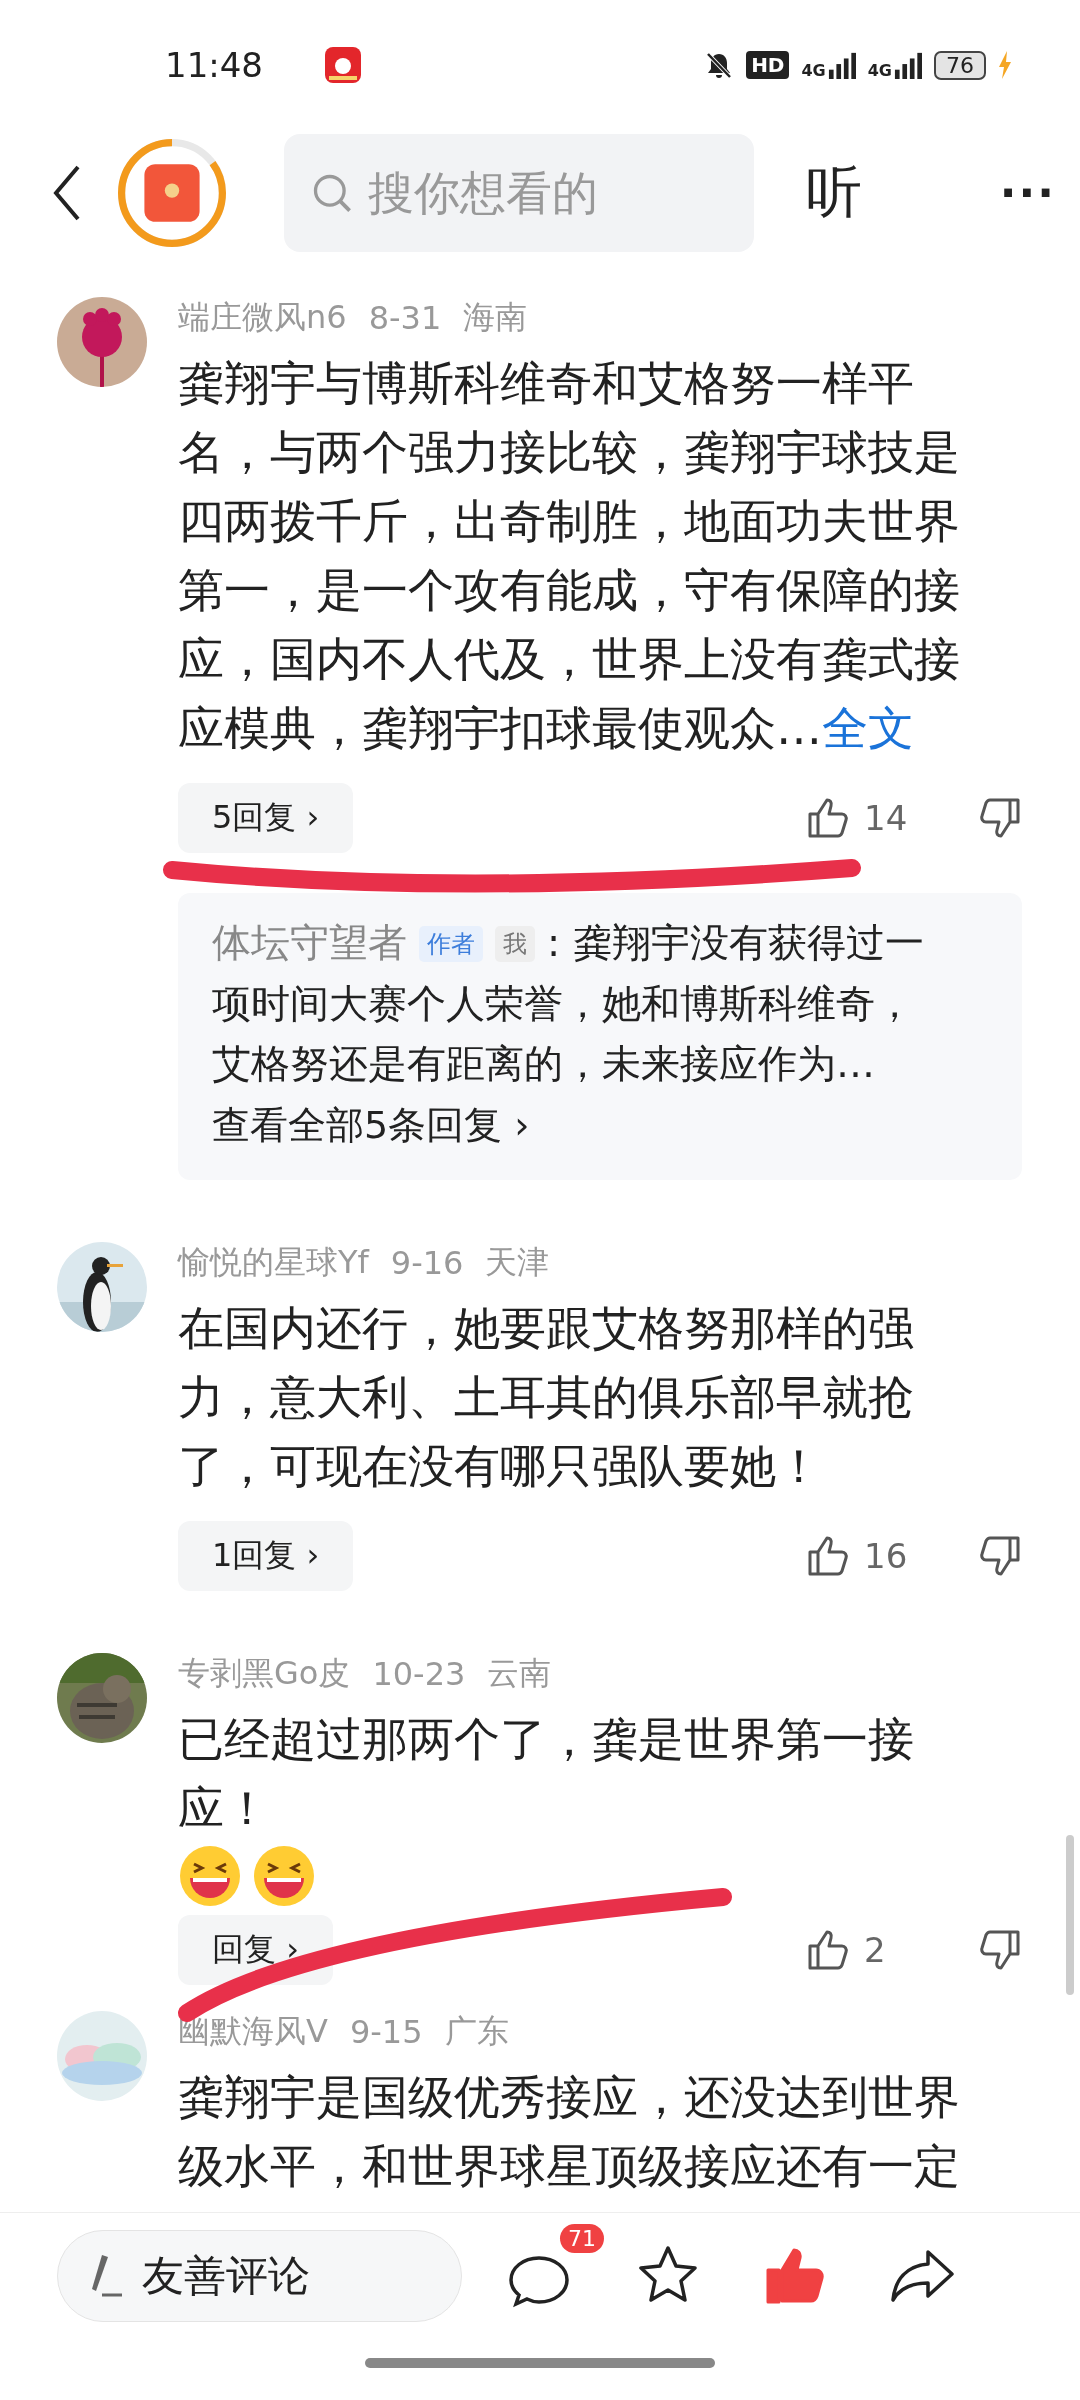 This screenshot has width=1080, height=2400. What do you see at coordinates (546, 1774) in the screenshot?
I see `comment-text: 已经超过那两个了，龚是世界第一接应！` at bounding box center [546, 1774].